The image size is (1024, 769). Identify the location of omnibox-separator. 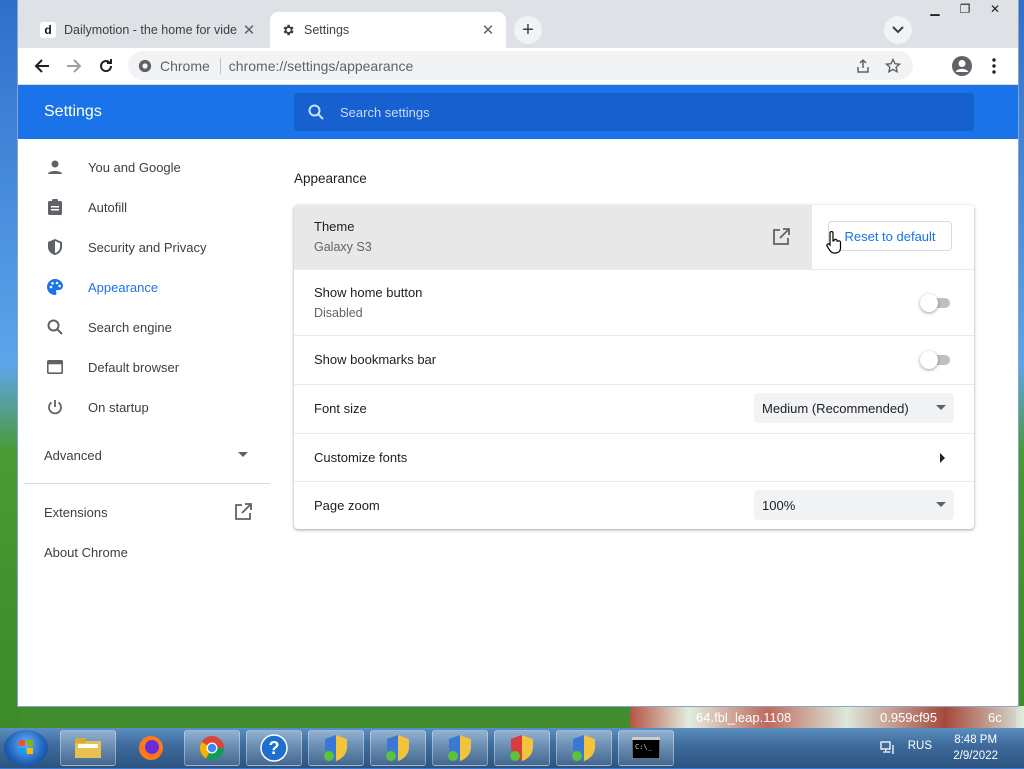
(220, 65).